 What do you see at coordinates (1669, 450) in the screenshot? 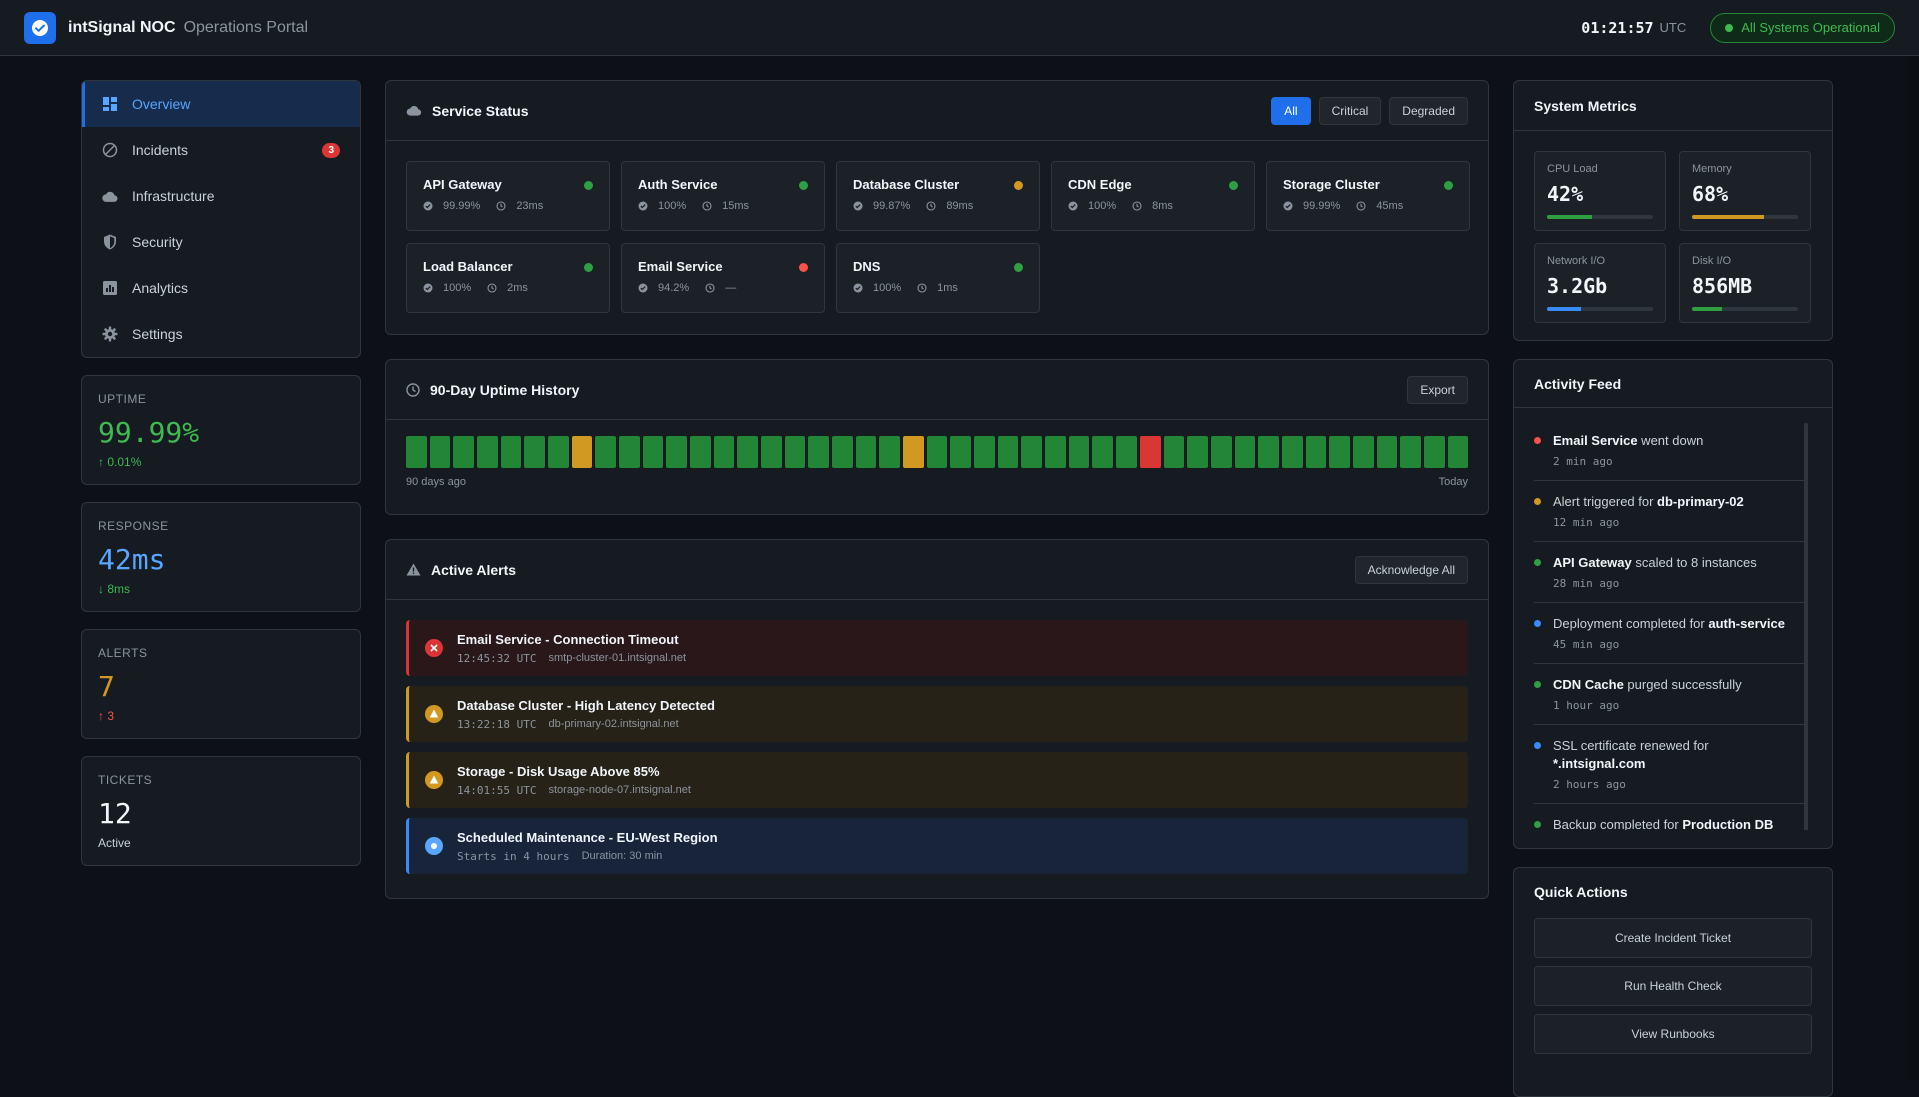
I see `feed-item: Email Service went down 2 min ago` at bounding box center [1669, 450].